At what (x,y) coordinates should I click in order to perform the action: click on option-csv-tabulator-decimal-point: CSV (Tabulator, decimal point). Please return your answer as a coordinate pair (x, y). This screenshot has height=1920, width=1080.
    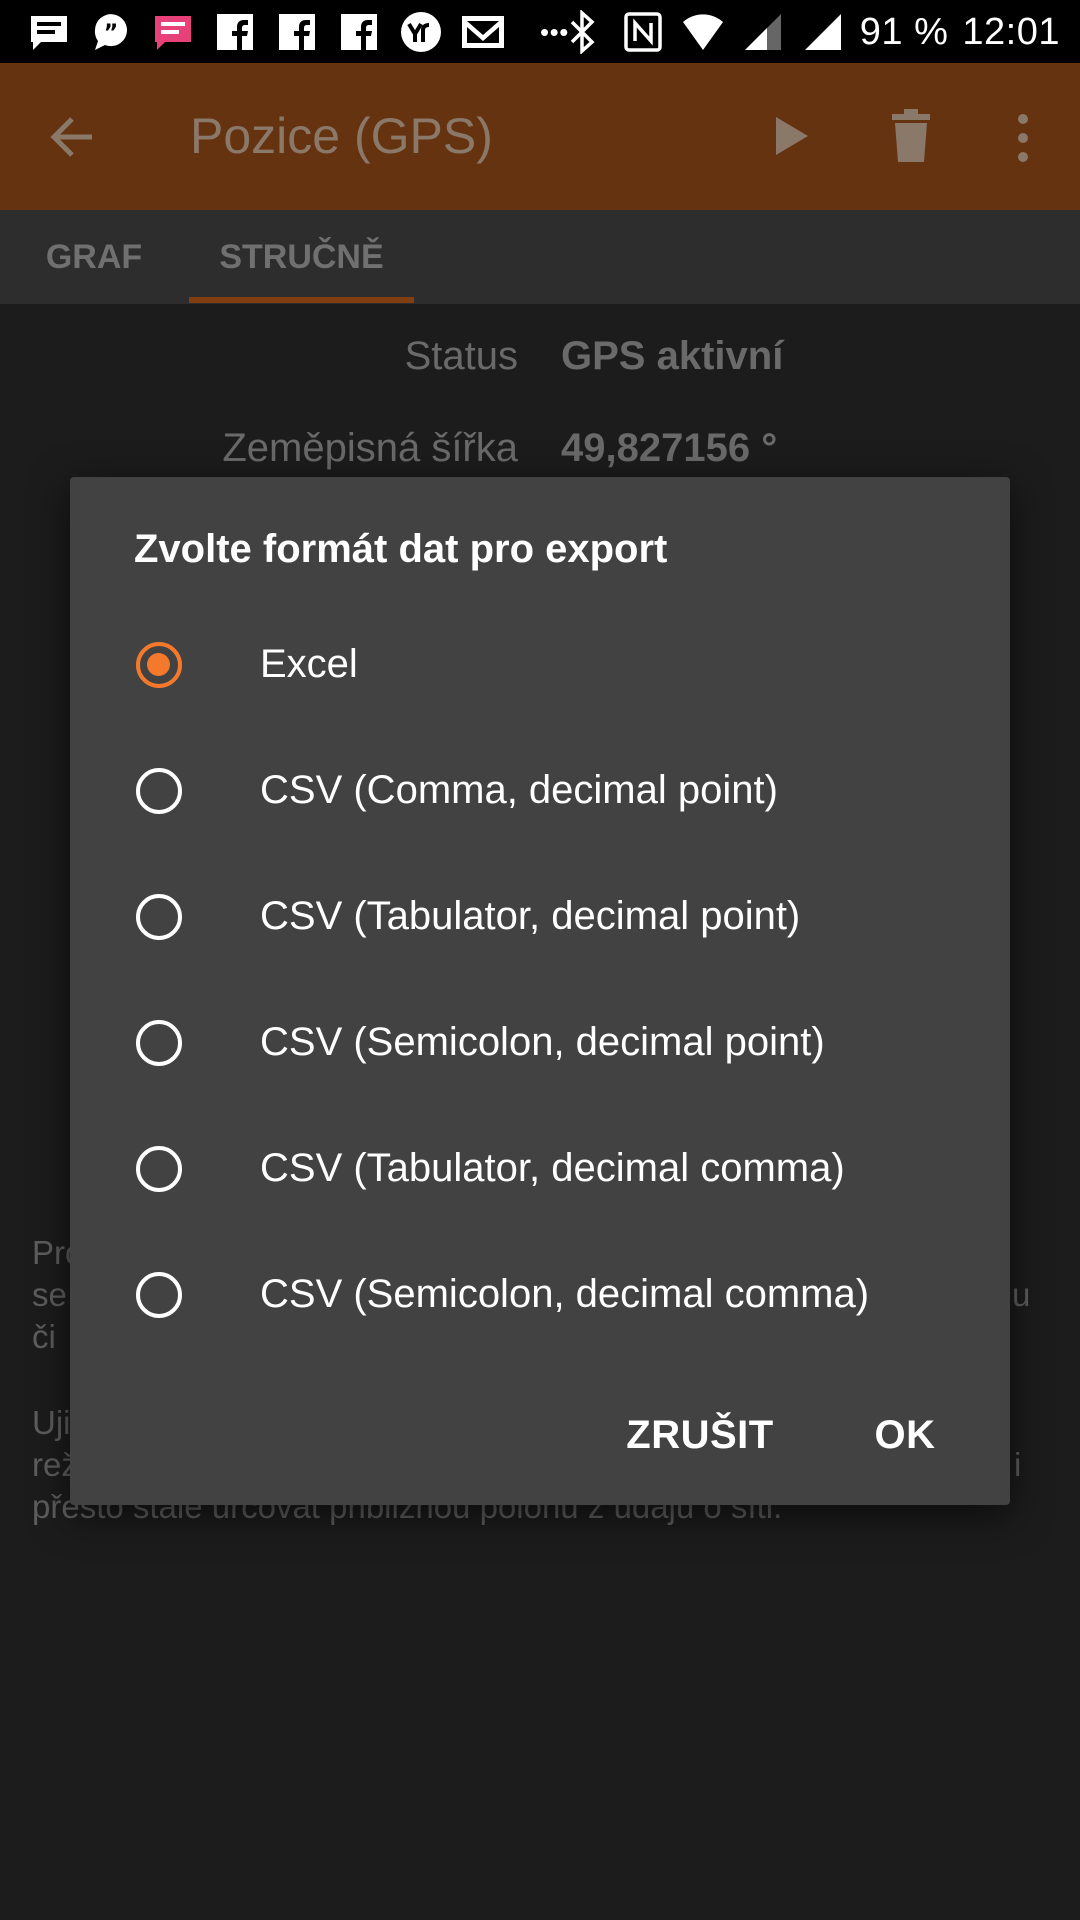
    Looking at the image, I should click on (540, 919).